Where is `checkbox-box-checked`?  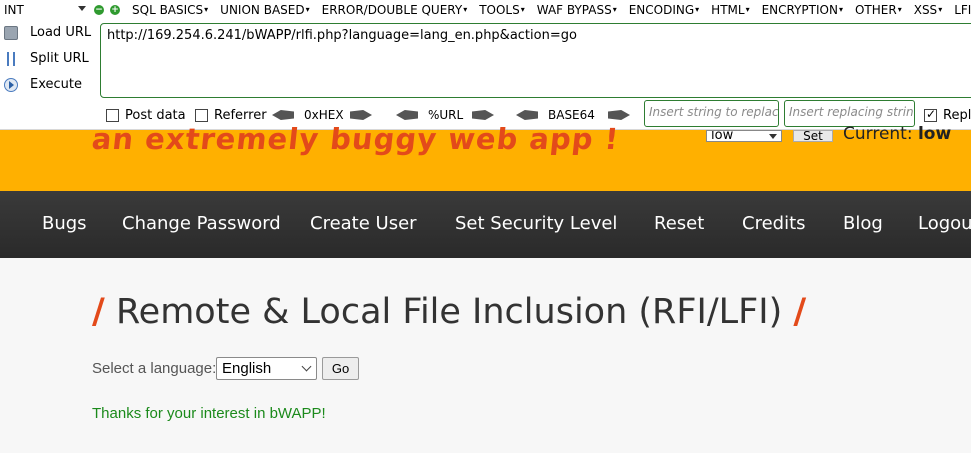 checkbox-box-checked is located at coordinates (930, 114).